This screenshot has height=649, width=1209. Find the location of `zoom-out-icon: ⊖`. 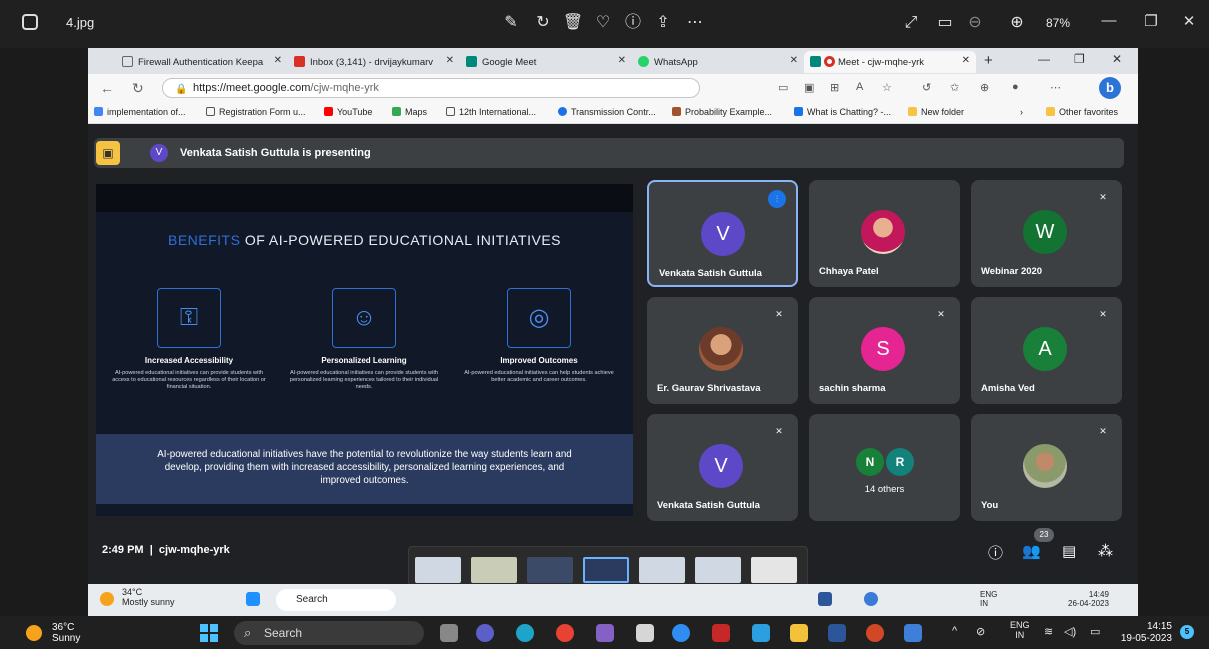

zoom-out-icon: ⊖ is located at coordinates (975, 23).